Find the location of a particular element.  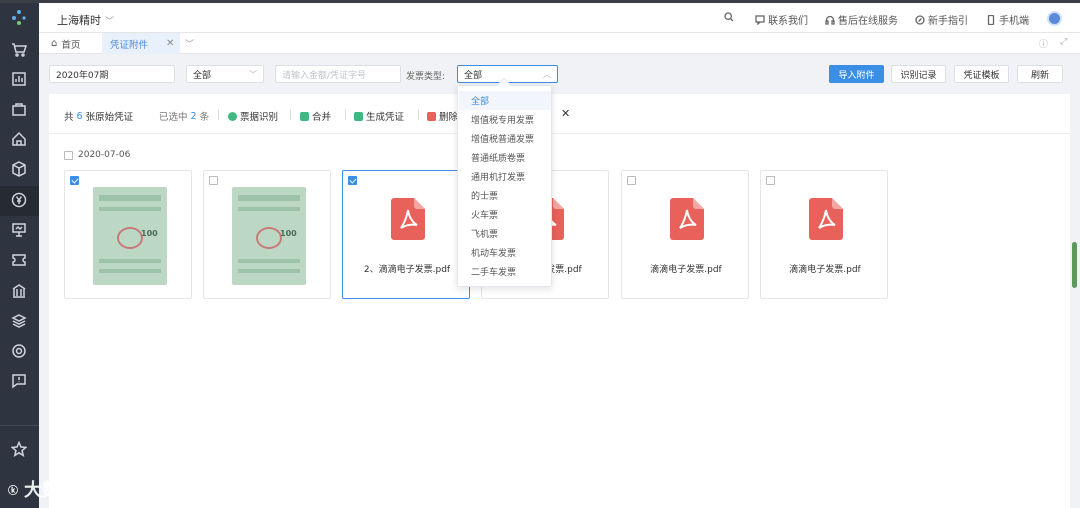

fullscreen-icon: ⤢ is located at coordinates (1063, 42).